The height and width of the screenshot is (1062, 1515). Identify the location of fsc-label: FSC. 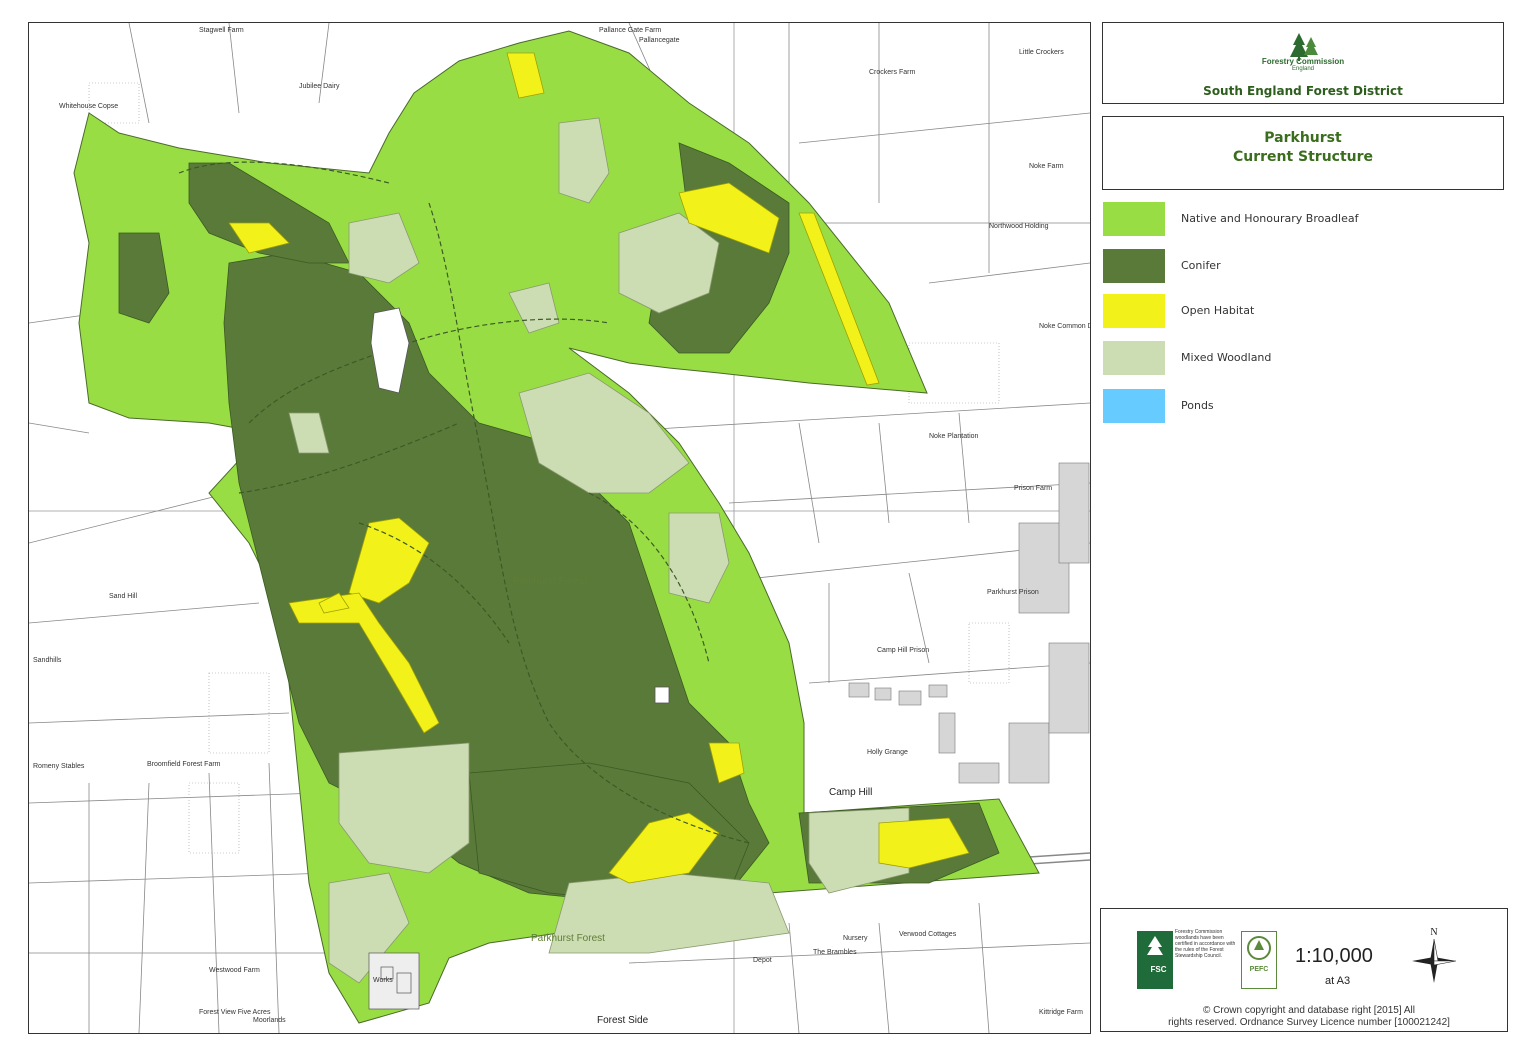
(1158, 969).